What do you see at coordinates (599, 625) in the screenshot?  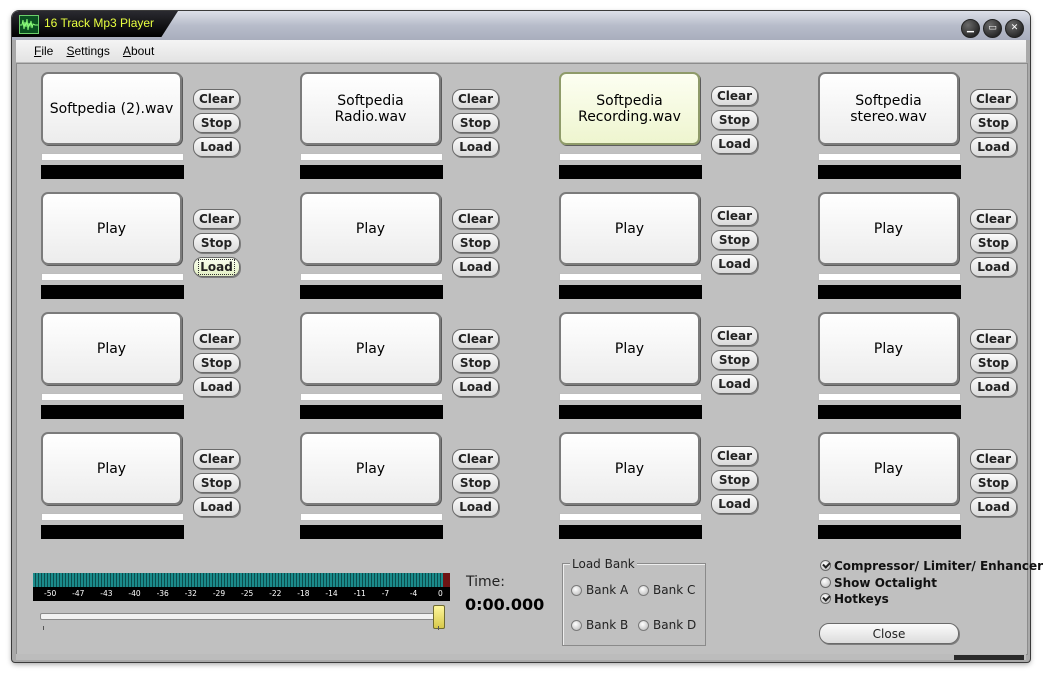 I see `bank-b-radio: Bank B` at bounding box center [599, 625].